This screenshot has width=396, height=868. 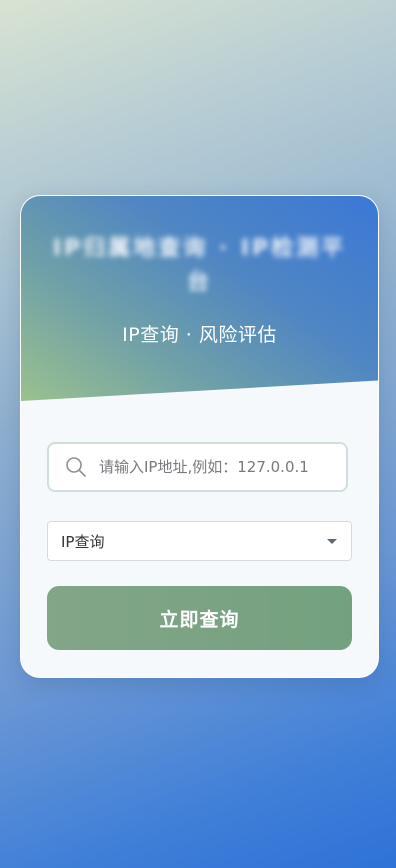 What do you see at coordinates (199, 265) in the screenshot?
I see `page-title: IP归属地查询 · IP检测平台` at bounding box center [199, 265].